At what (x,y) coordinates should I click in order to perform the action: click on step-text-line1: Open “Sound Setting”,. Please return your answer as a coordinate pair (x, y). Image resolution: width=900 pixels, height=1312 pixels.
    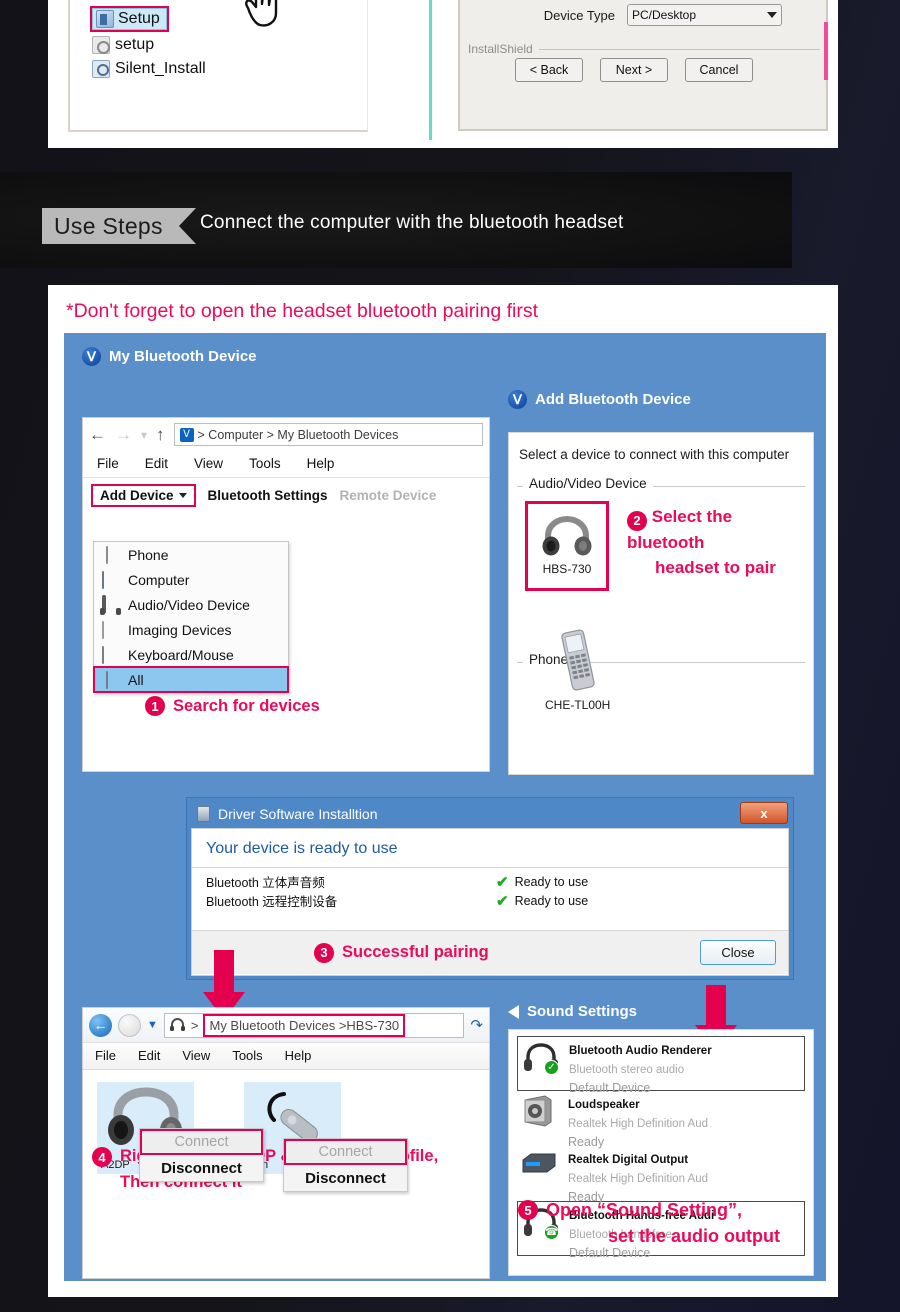
    Looking at the image, I should click on (644, 1210).